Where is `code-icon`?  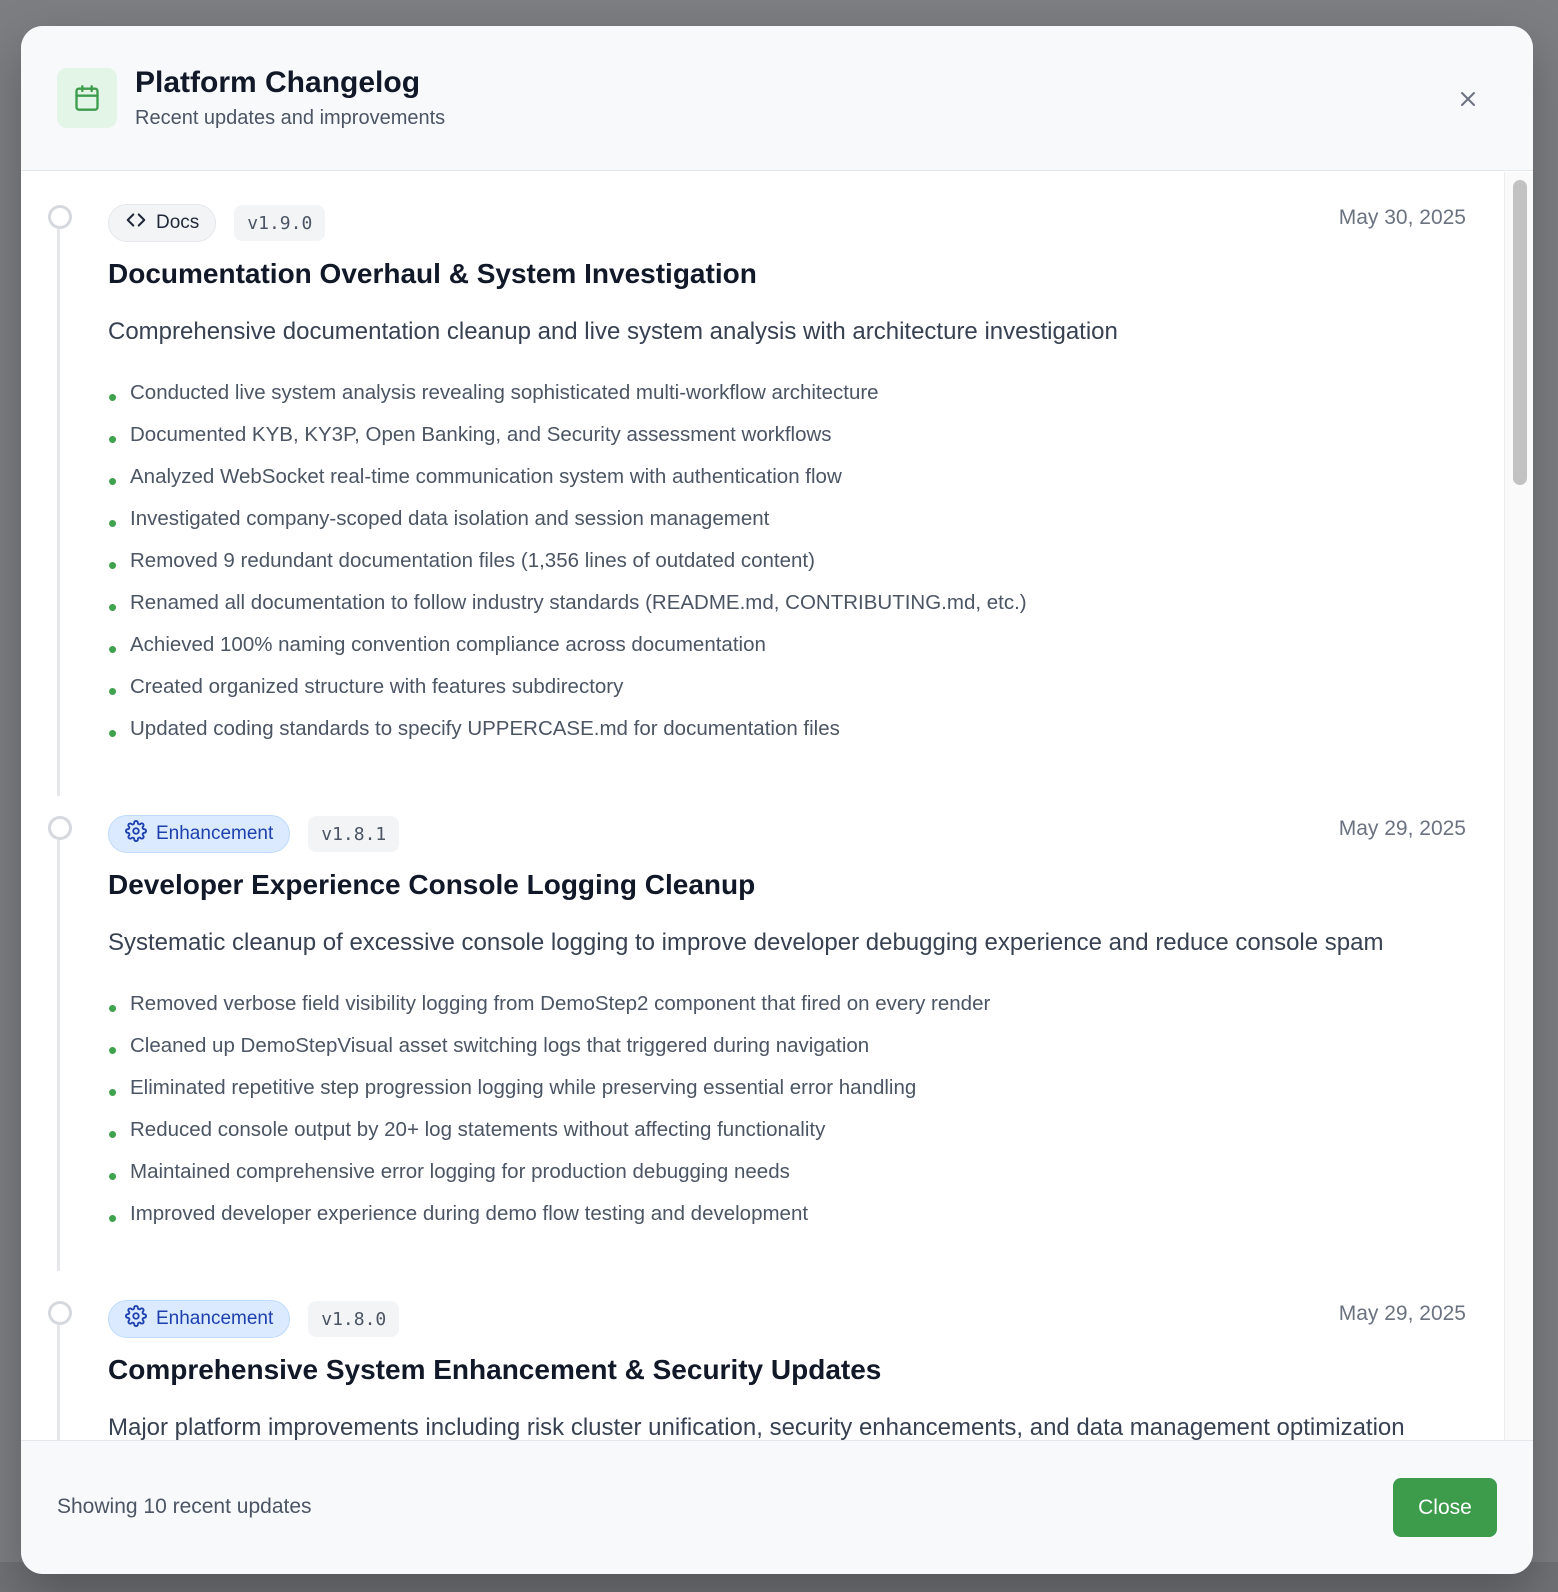 code-icon is located at coordinates (136, 223).